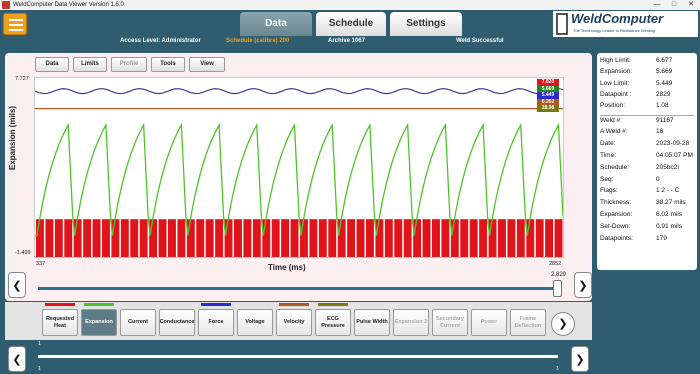 The image size is (700, 374). Describe the element at coordinates (647, 157) in the screenshot. I see `info-row-time: Time: 04:05:07 PM` at that location.